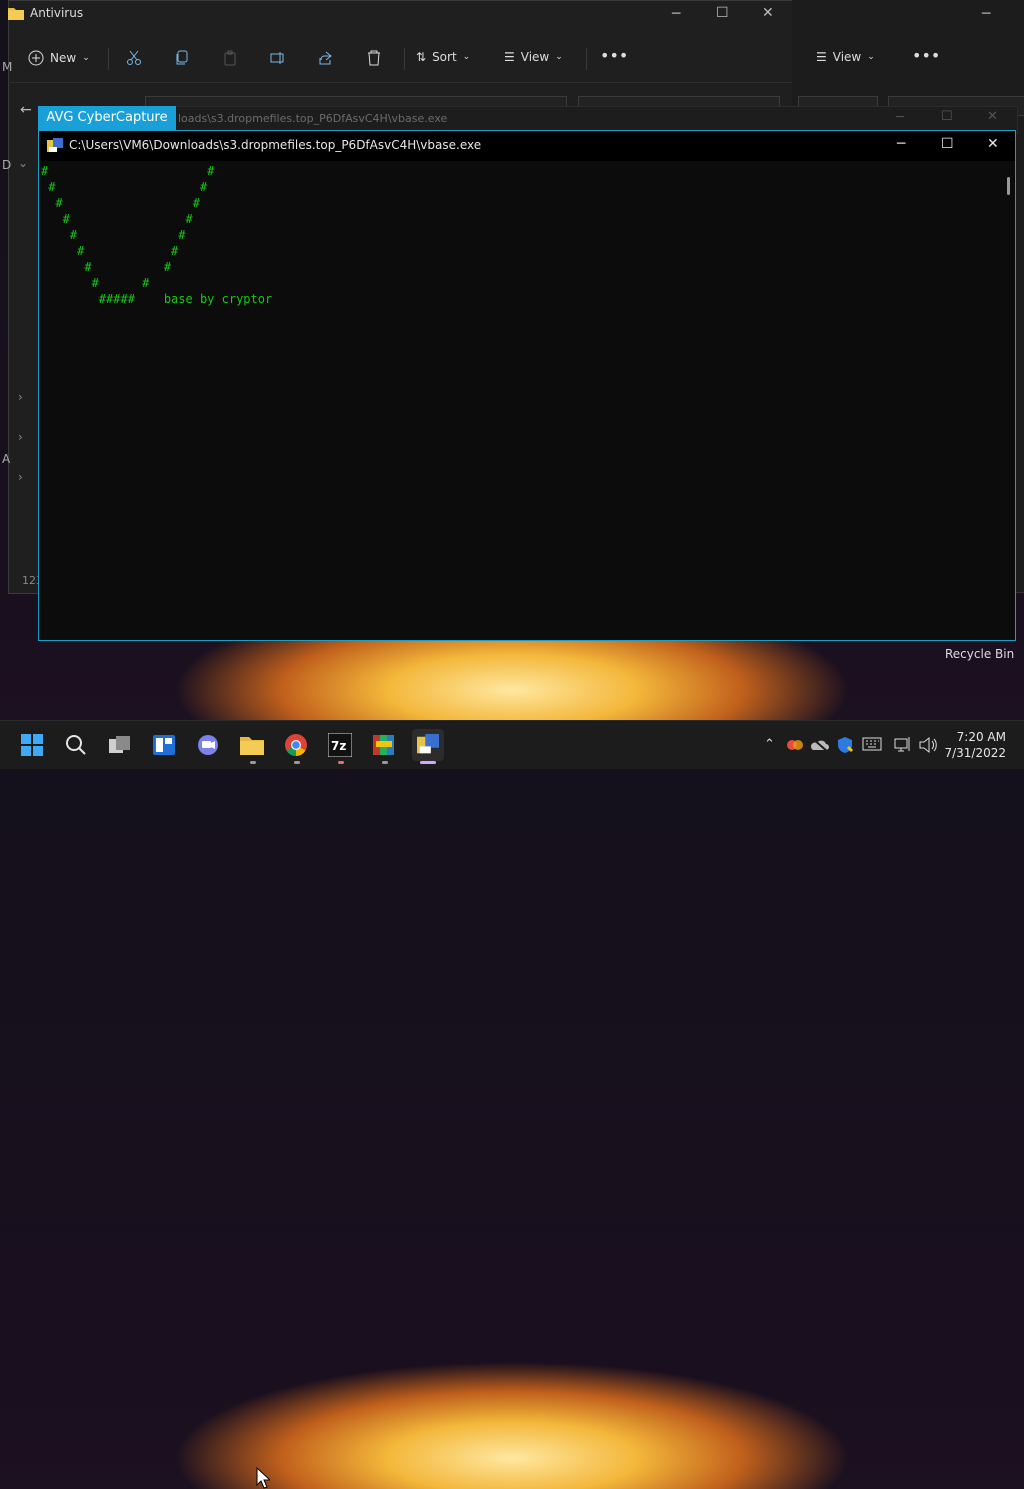 This screenshot has height=1489, width=1024. I want to click on widgets-button, so click(164, 745).